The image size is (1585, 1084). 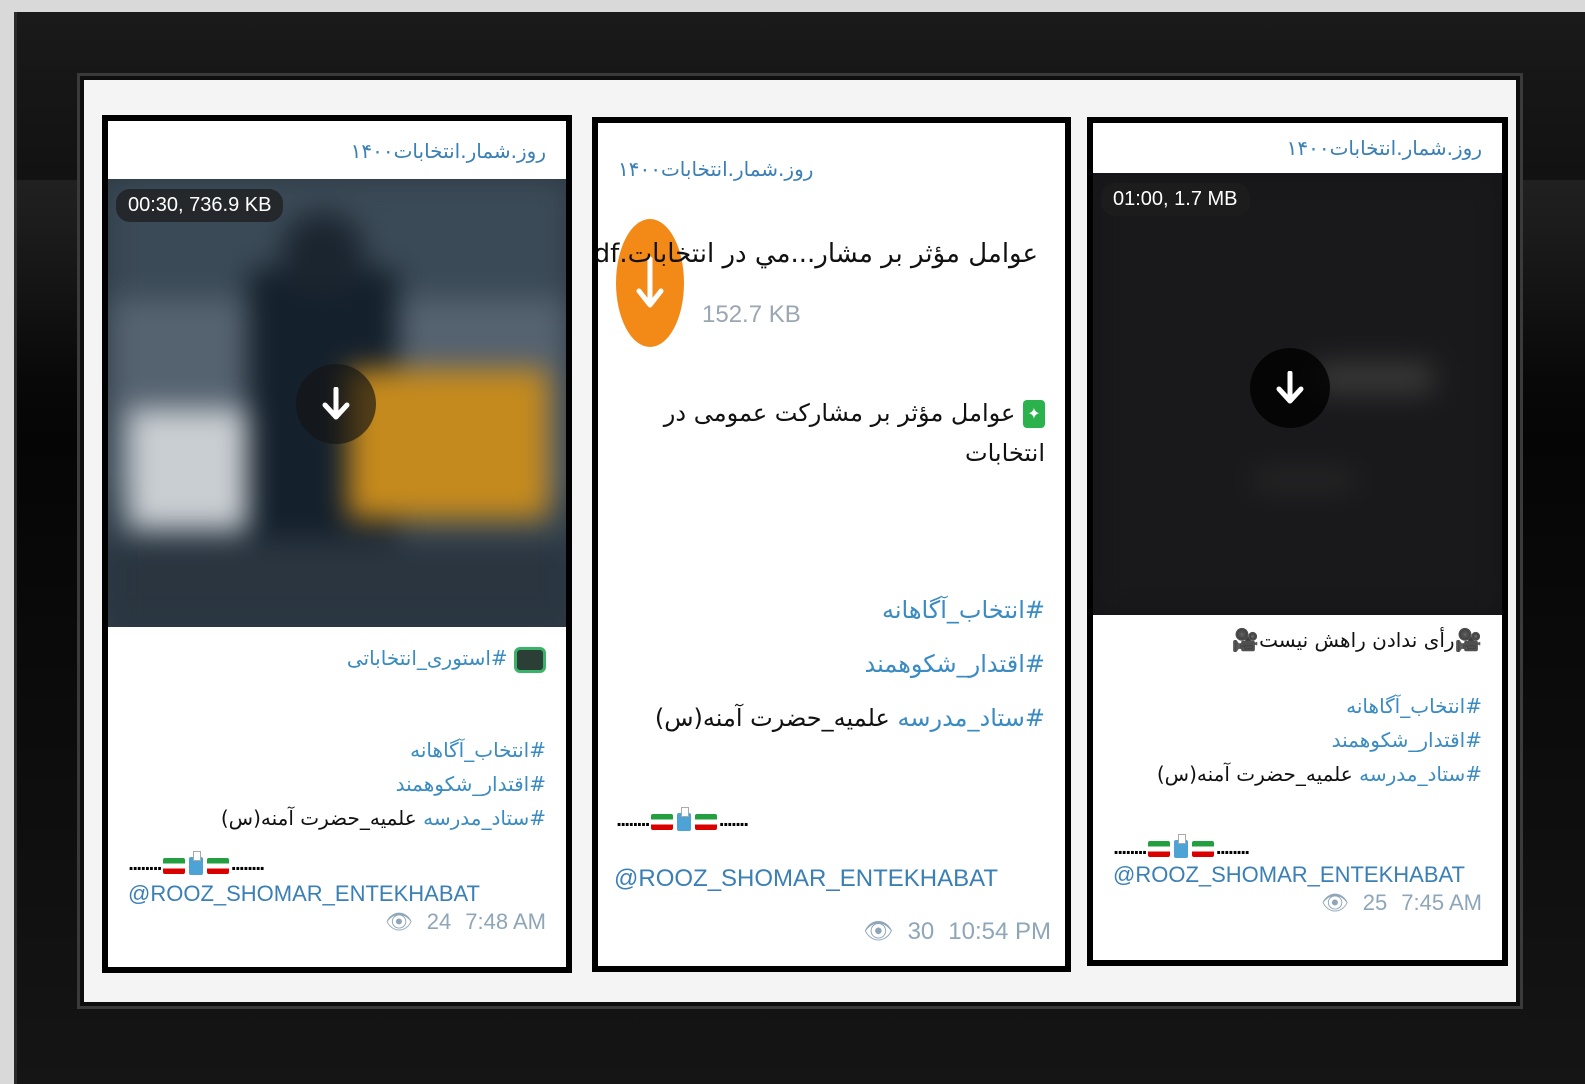 I want to click on caption-title-row: 🎥رأی ندادن راهش نیست🎥, so click(x=1297, y=641).